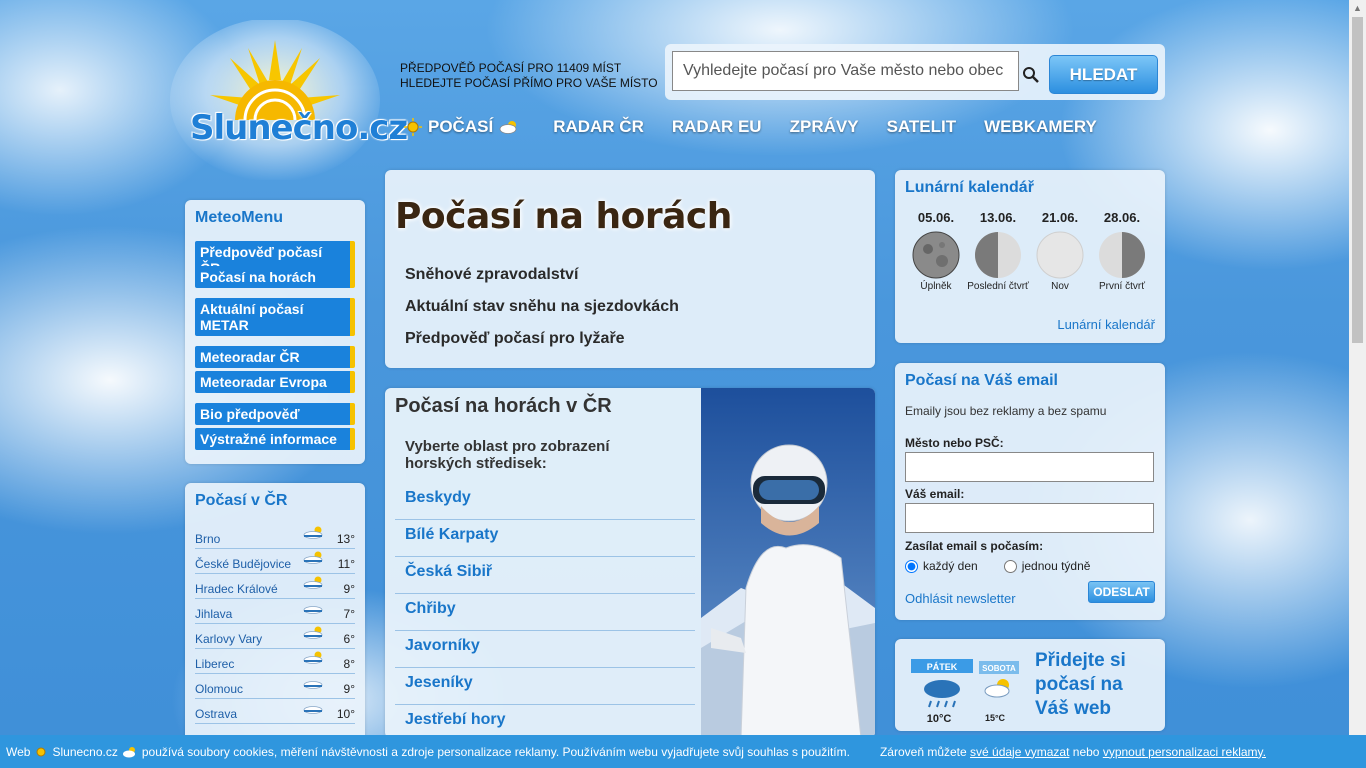 The height and width of the screenshot is (768, 1366). What do you see at coordinates (1060, 217) in the screenshot?
I see `moon-date: 21.06.` at bounding box center [1060, 217].